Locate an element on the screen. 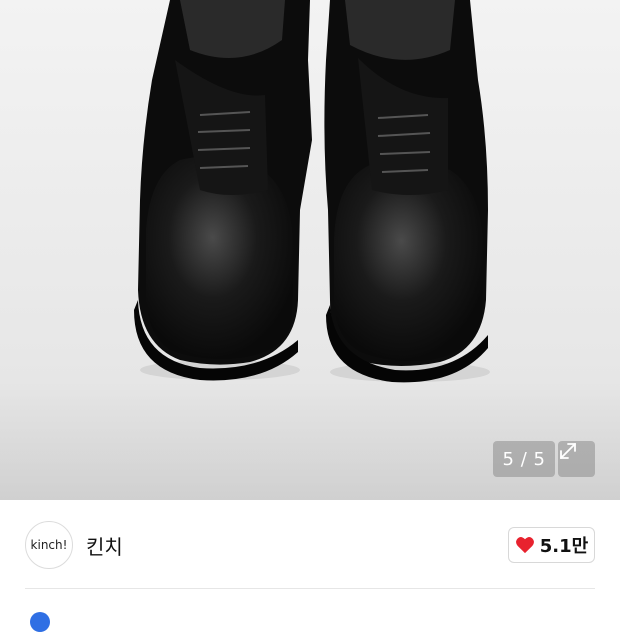 The image size is (620, 632). expand-button is located at coordinates (576, 459).